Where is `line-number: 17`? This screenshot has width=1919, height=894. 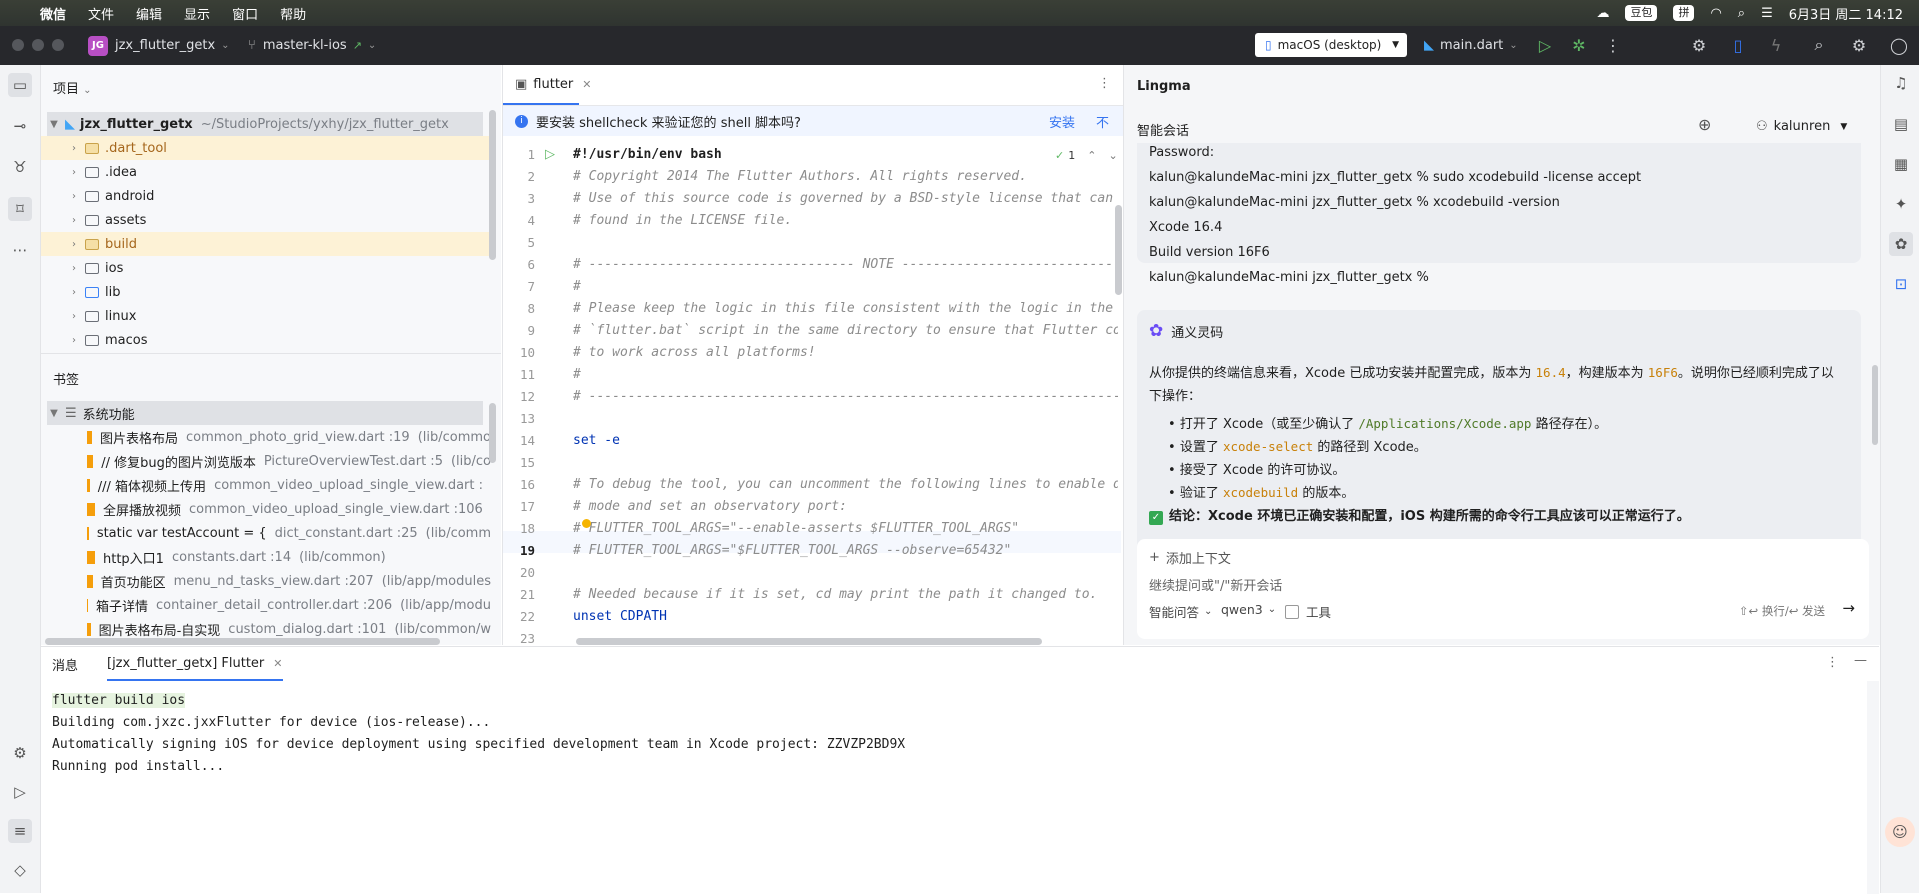
line-number: 17 is located at coordinates (519, 506).